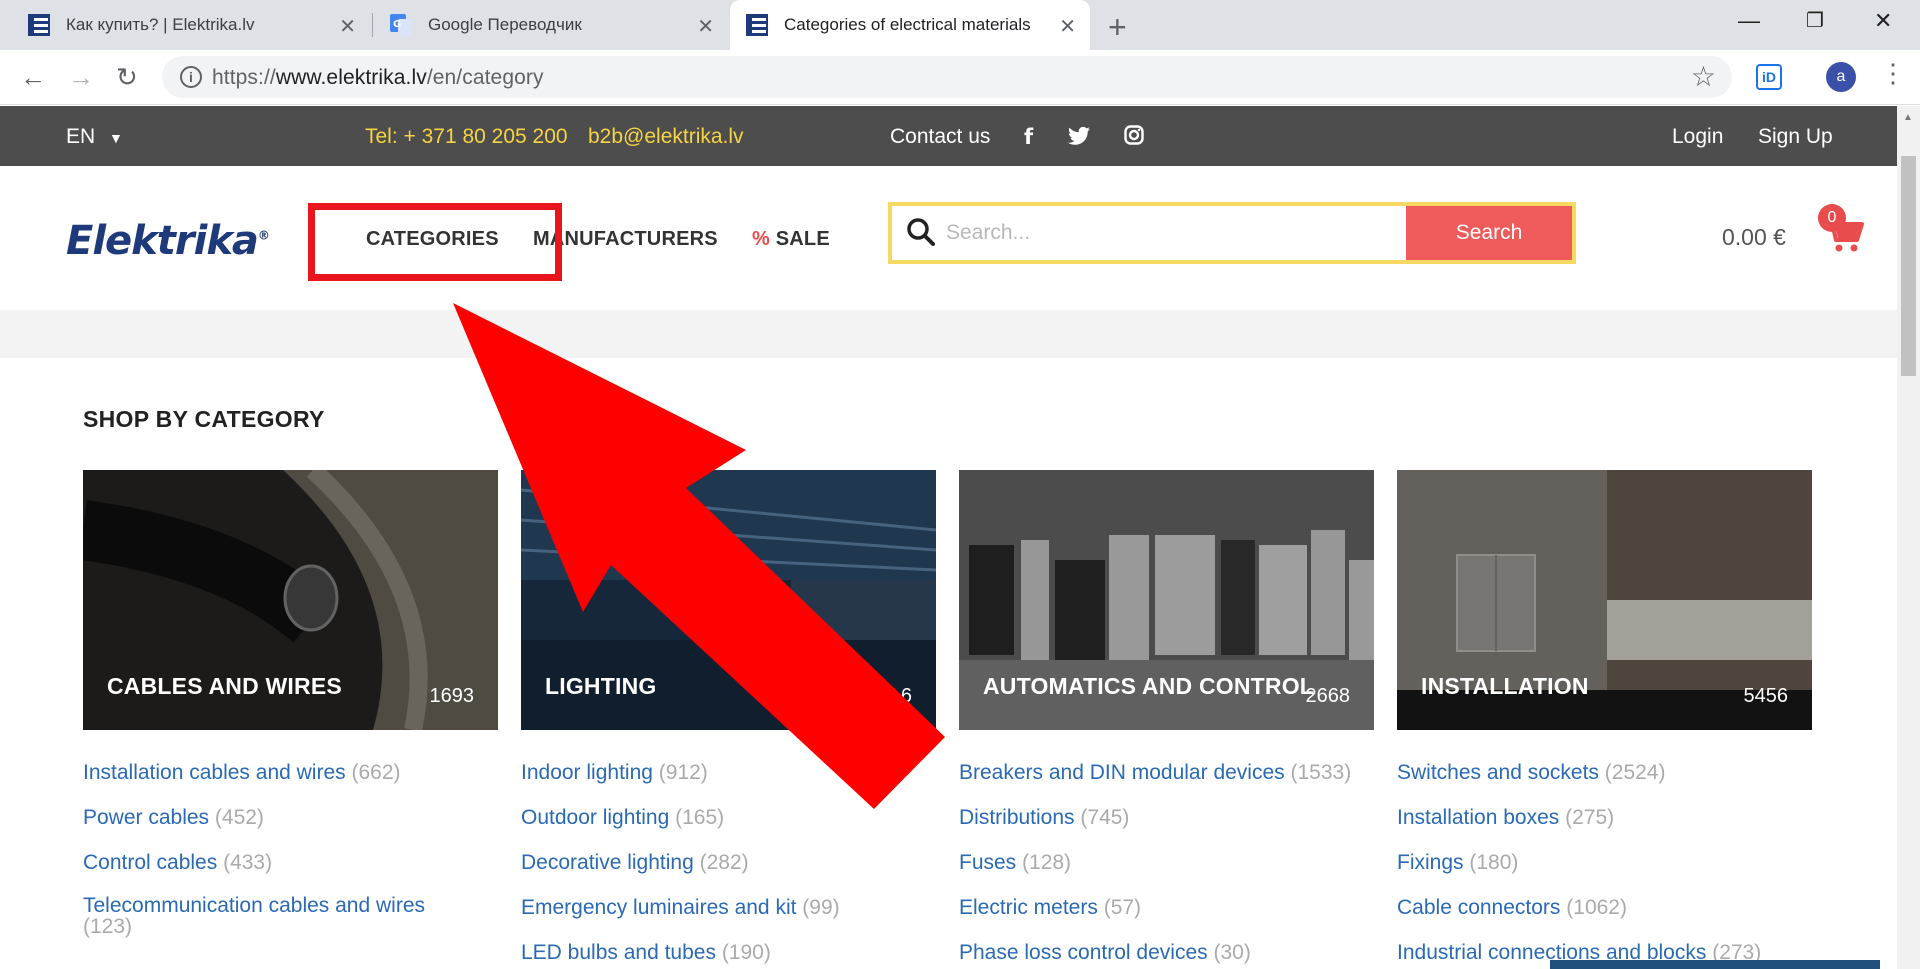 Image resolution: width=1920 pixels, height=969 pixels. What do you see at coordinates (150, 862) in the screenshot?
I see `subcategory-label: Control cables` at bounding box center [150, 862].